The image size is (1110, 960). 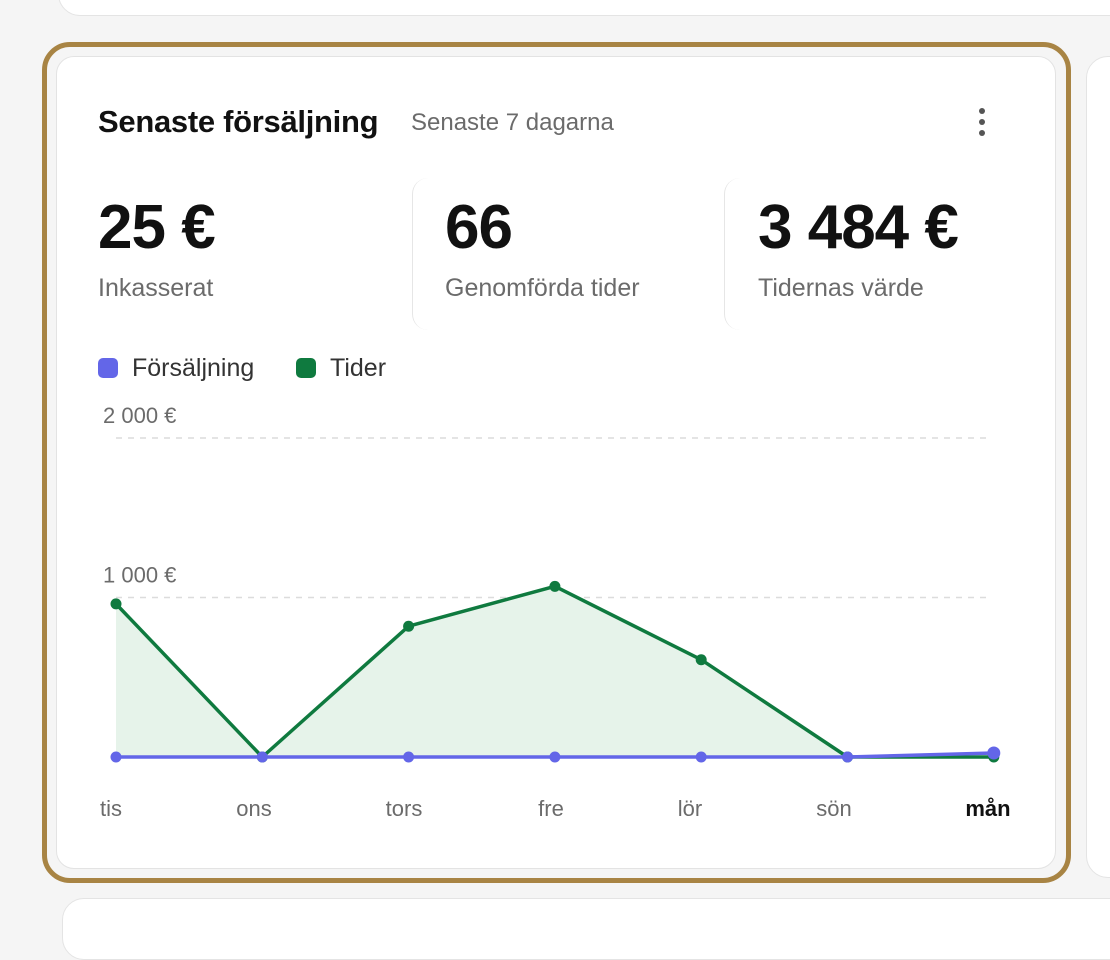 What do you see at coordinates (111, 808) in the screenshot?
I see `x-tick-label: tis` at bounding box center [111, 808].